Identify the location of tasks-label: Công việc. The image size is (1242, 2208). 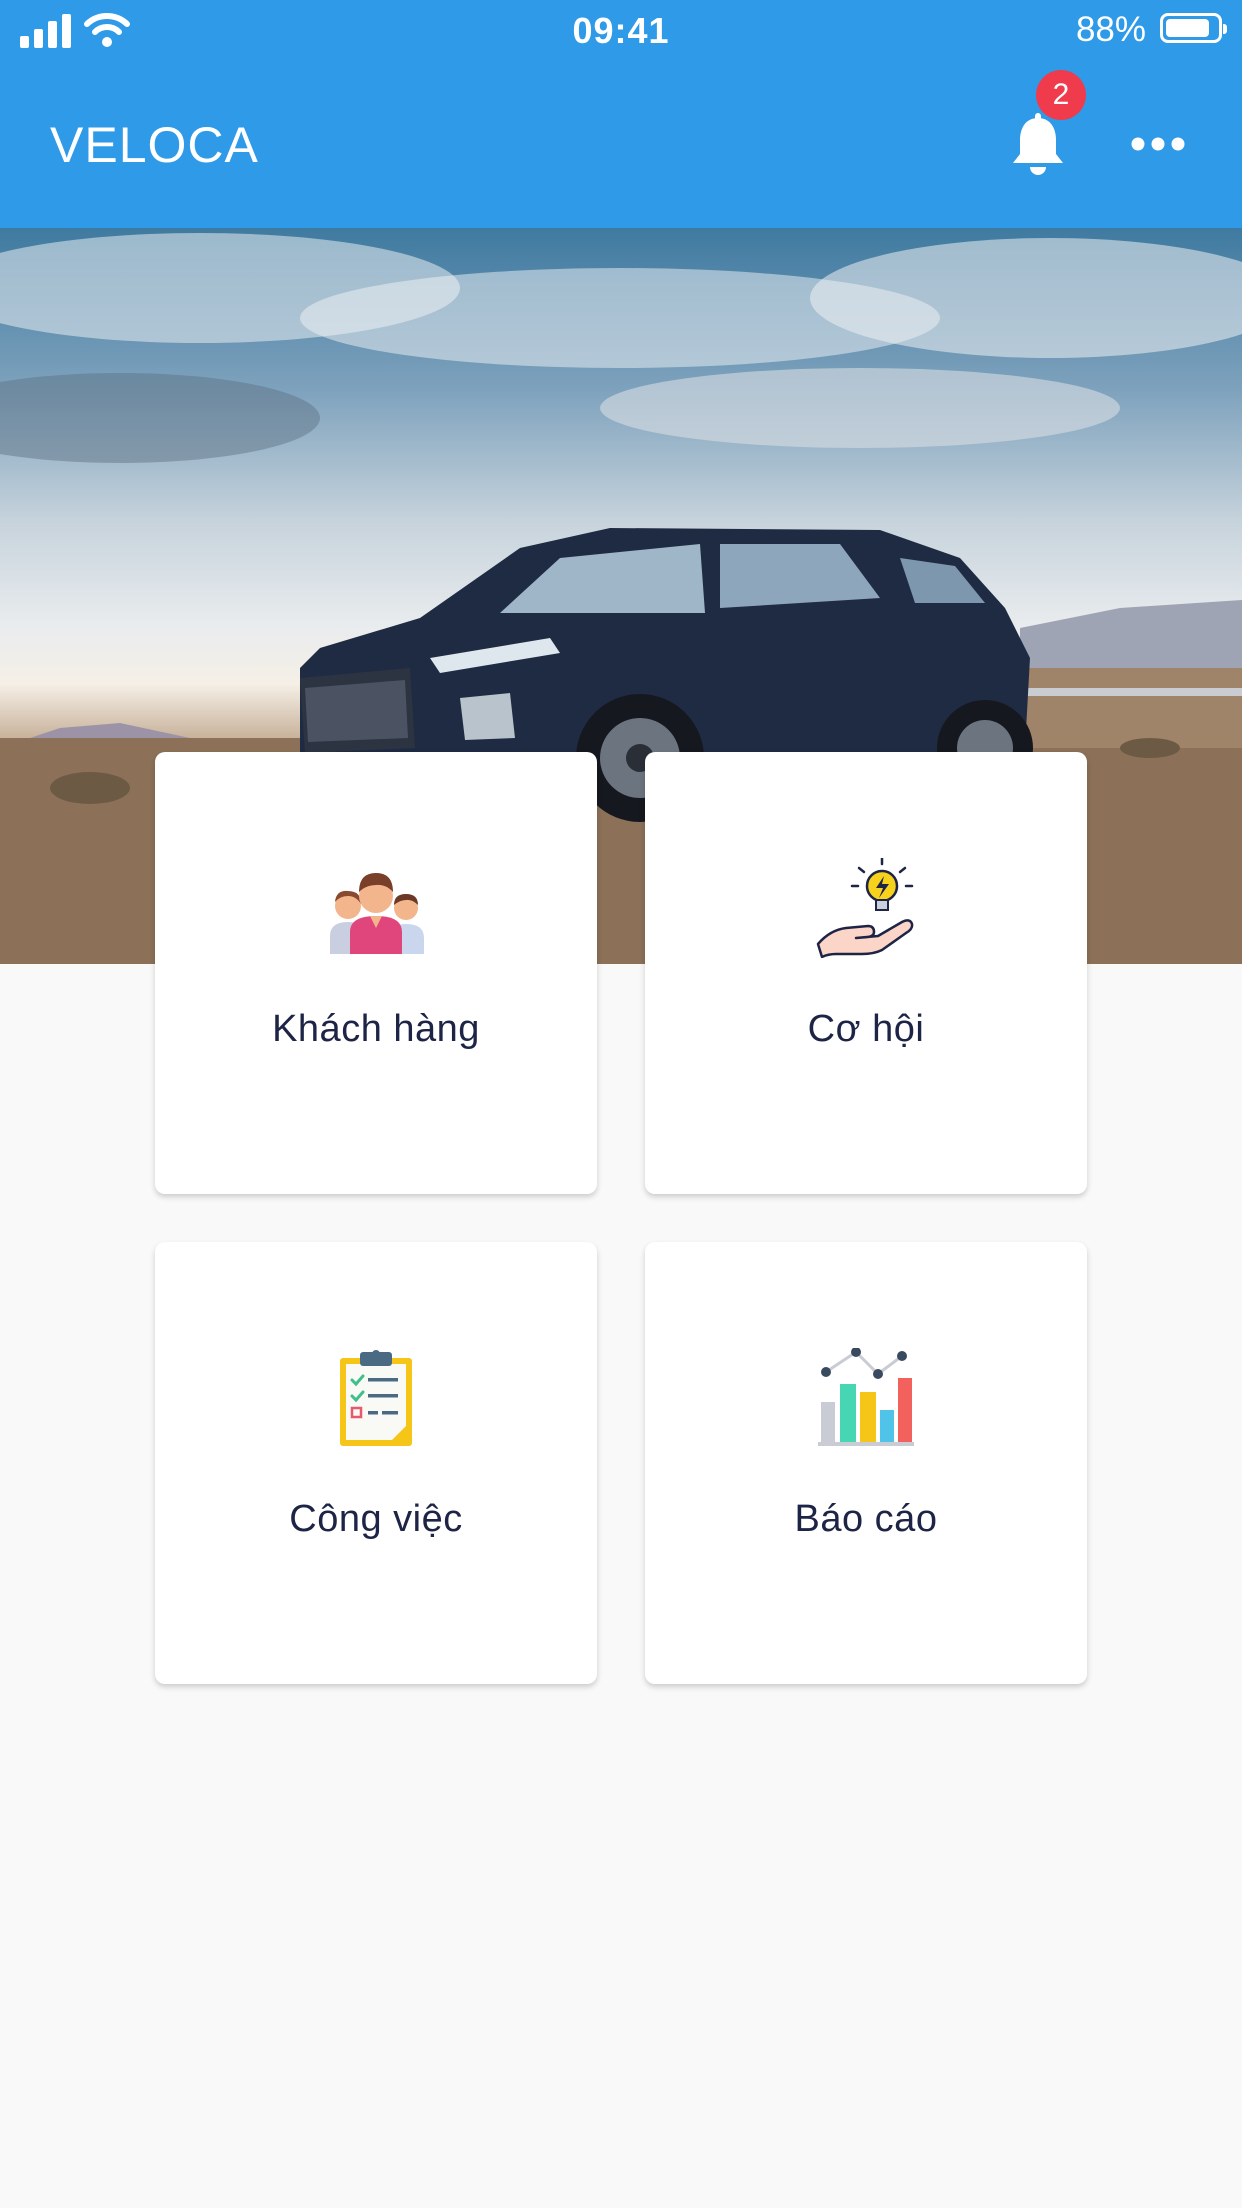
(376, 1519).